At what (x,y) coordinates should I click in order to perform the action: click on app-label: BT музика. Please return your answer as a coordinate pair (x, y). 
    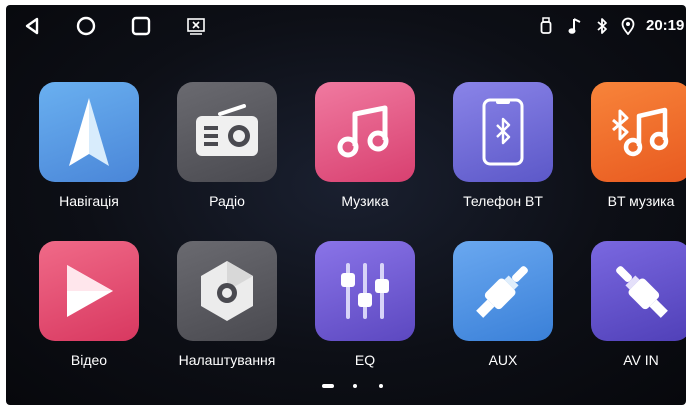
    Looking at the image, I should click on (641, 201).